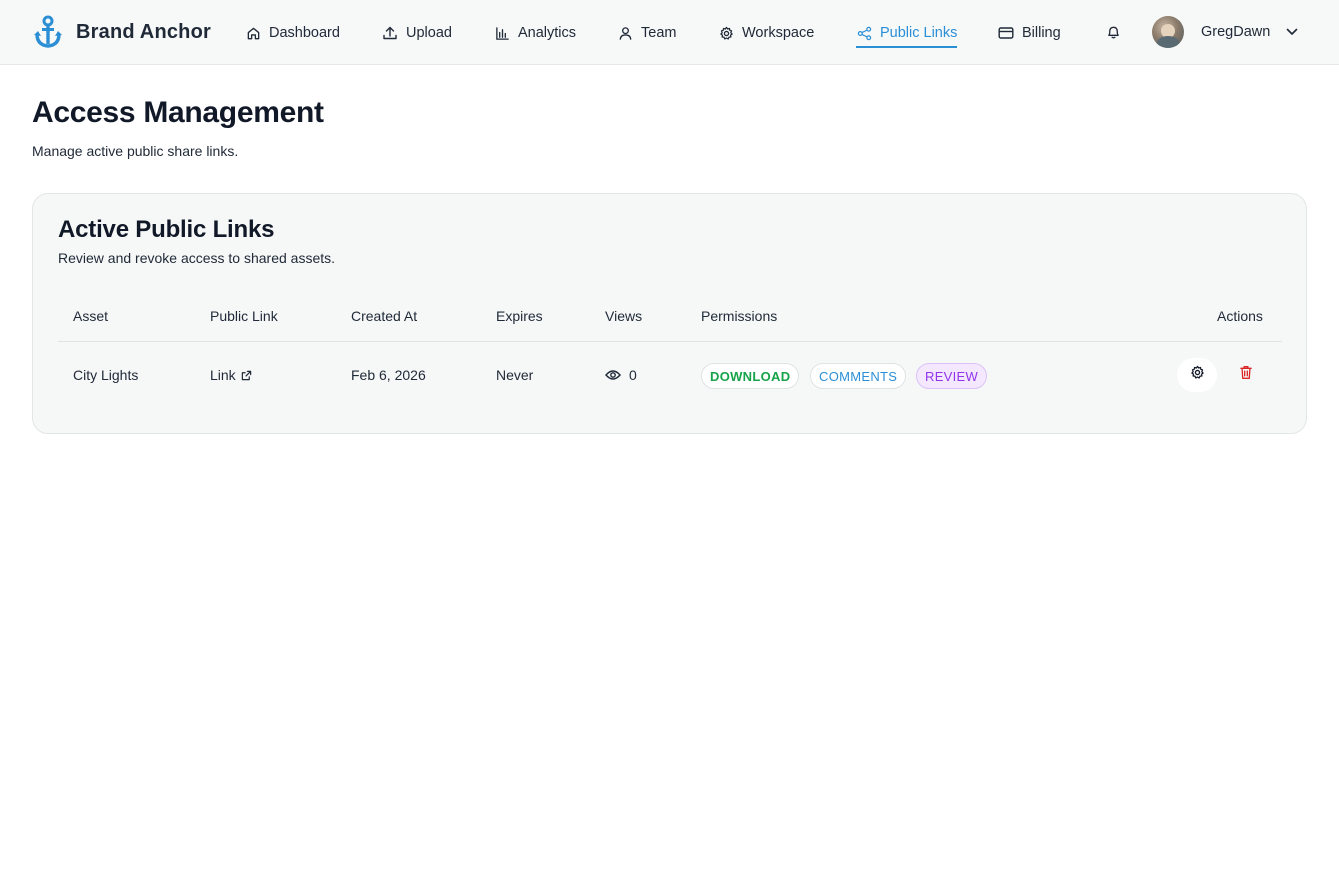 The width and height of the screenshot is (1339, 893). Describe the element at coordinates (1240, 316) in the screenshot. I see `column-header-actions: Actions` at that location.